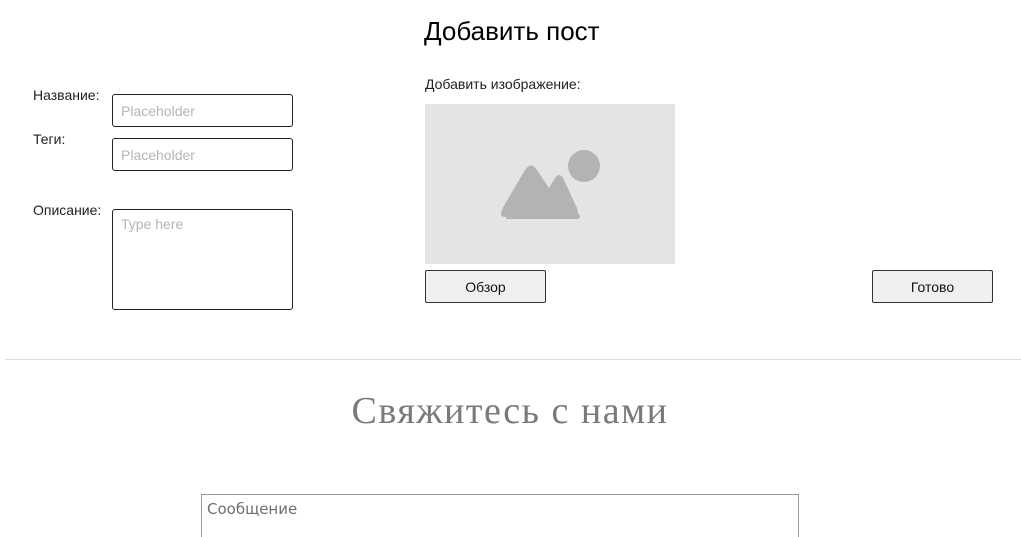  I want to click on browse-button: Обзор, so click(485, 286).